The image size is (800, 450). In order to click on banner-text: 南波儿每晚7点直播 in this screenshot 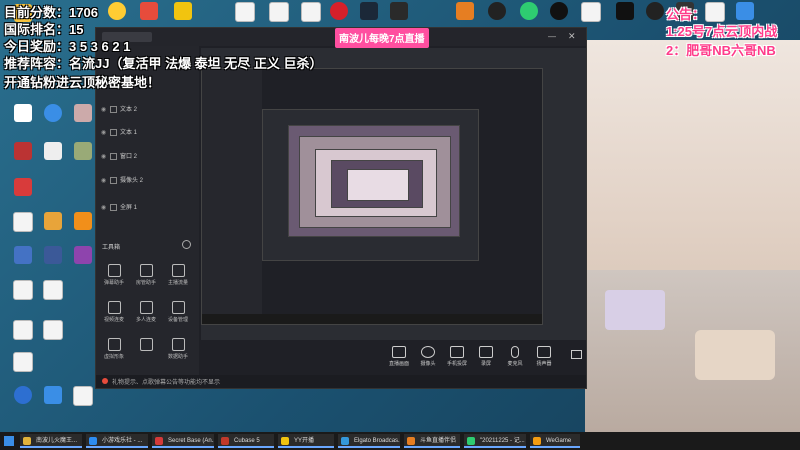, I will do `click(382, 39)`.